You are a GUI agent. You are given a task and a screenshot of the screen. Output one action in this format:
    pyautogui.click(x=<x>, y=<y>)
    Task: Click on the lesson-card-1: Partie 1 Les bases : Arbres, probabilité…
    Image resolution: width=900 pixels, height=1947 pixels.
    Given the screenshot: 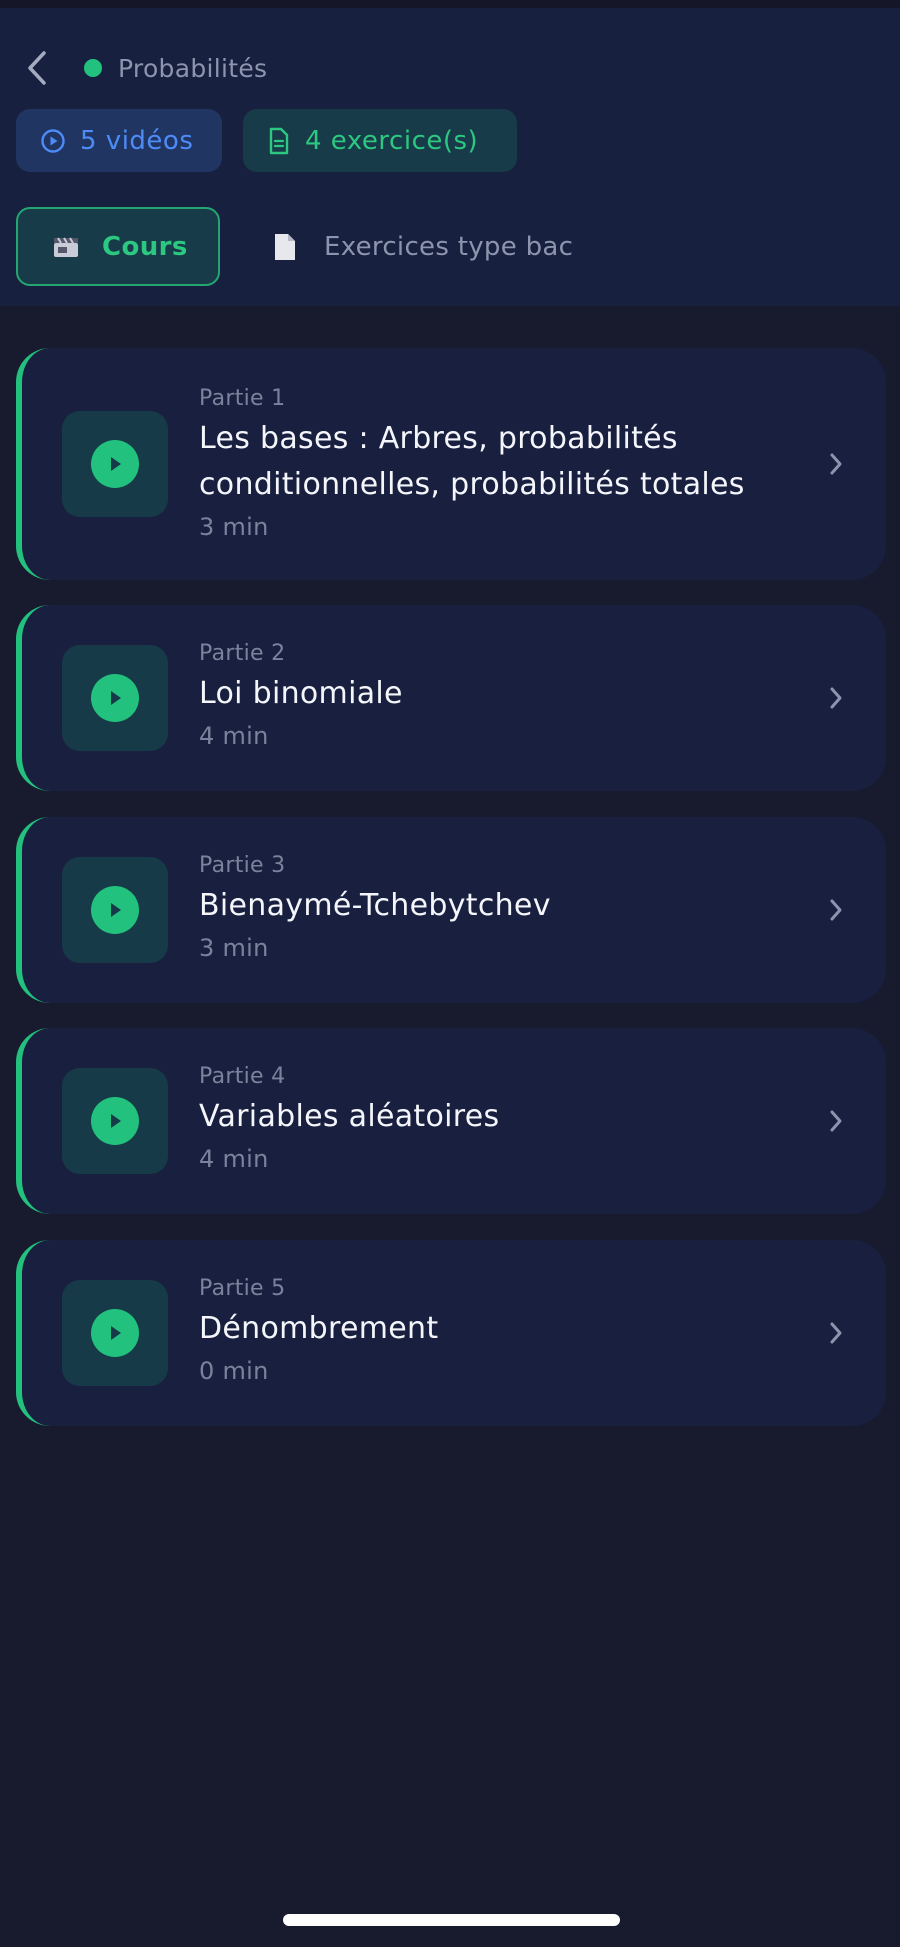 What is the action you would take?
    pyautogui.click(x=451, y=464)
    